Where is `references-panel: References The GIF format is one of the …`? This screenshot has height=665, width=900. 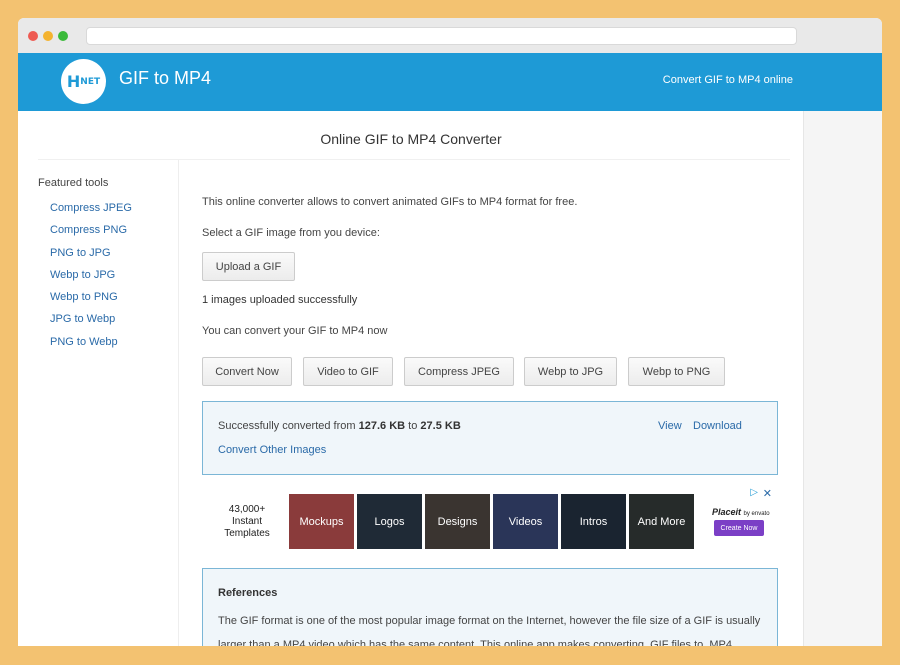 references-panel: References The GIF format is one of the … is located at coordinates (490, 607).